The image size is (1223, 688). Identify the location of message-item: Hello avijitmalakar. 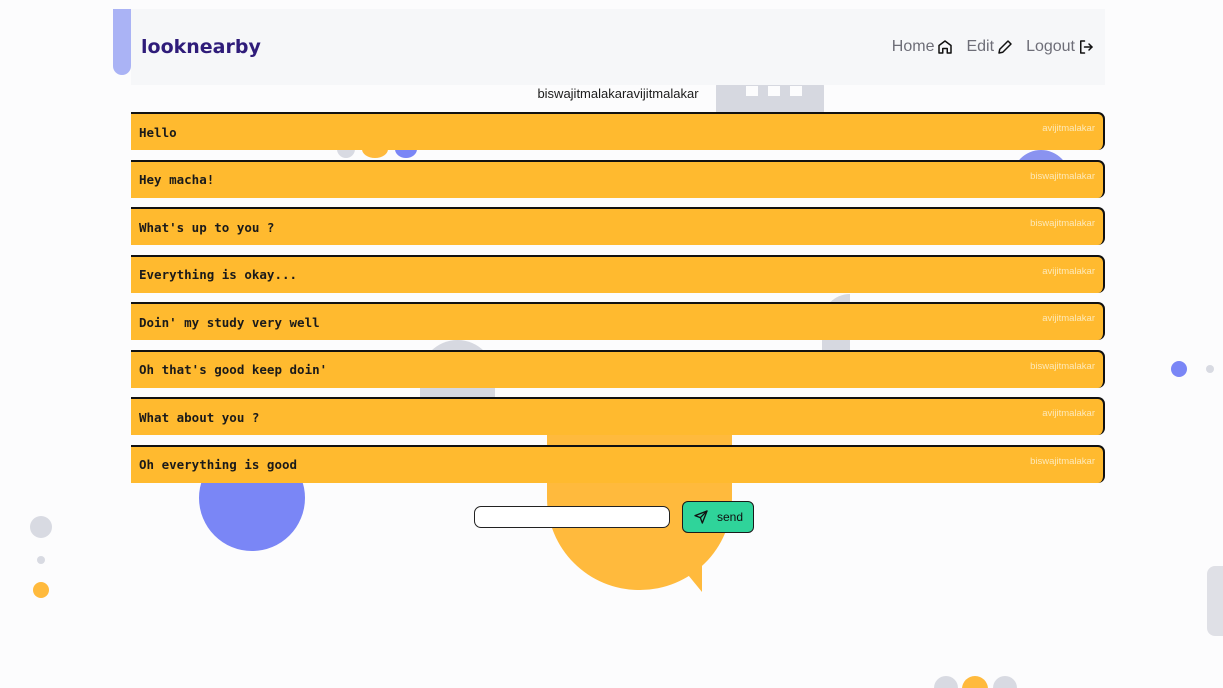
(618, 131).